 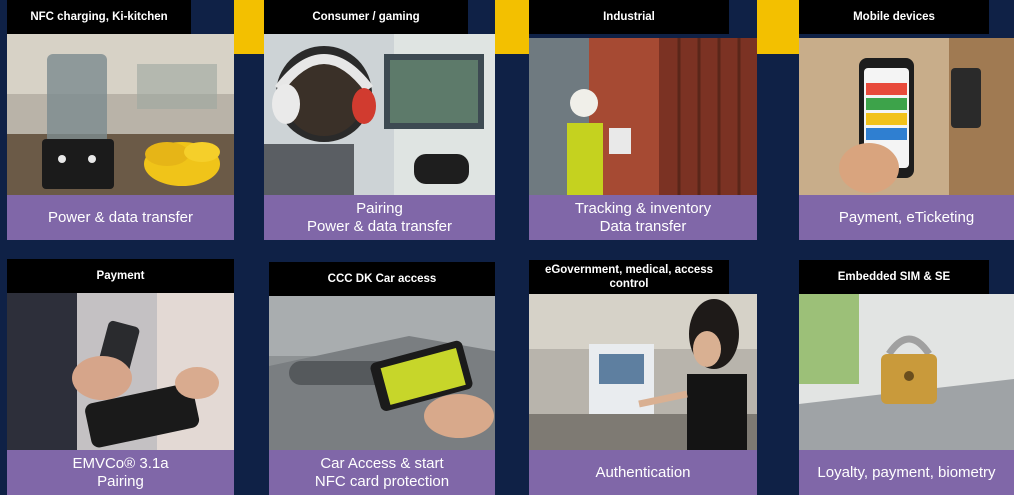 I want to click on caption-line: Loyalty, payment, biometry, so click(x=906, y=472).